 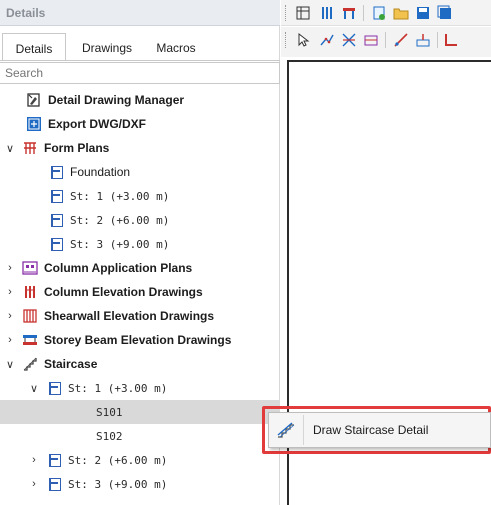 I want to click on tab-strip: Details Drawings Macros, so click(x=140, y=47).